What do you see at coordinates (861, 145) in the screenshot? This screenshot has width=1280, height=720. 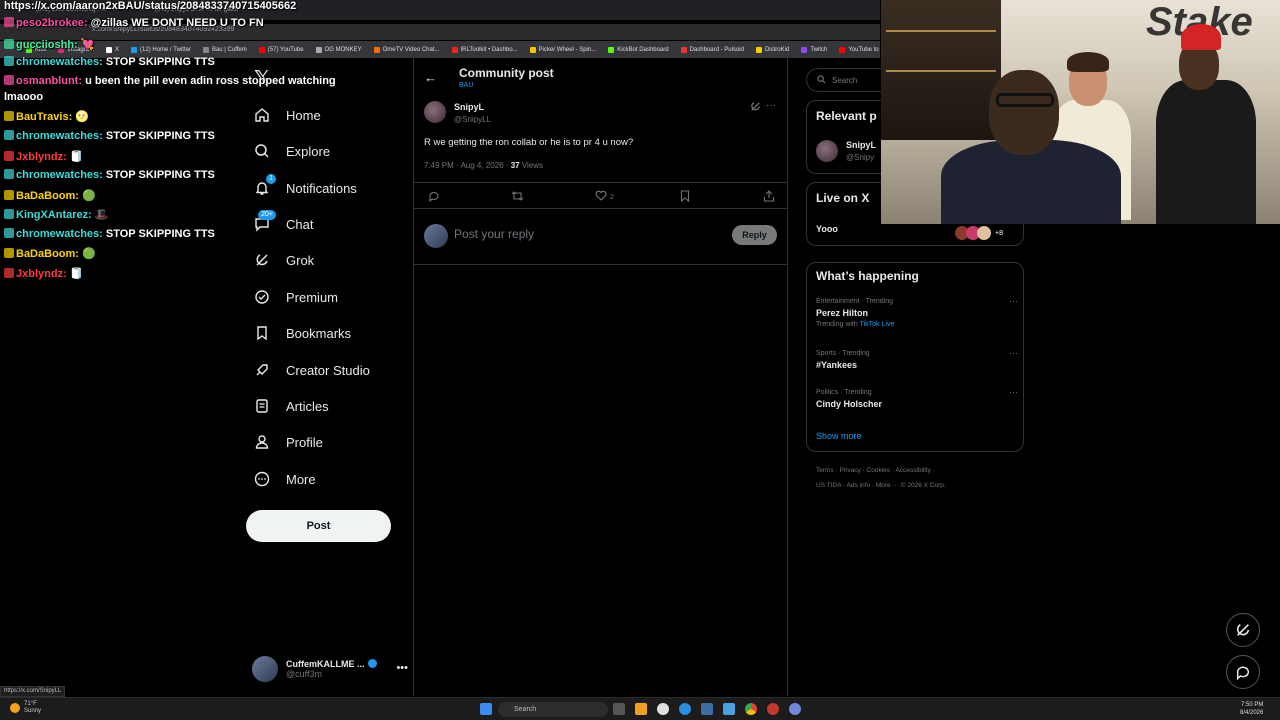 I see `relevant-name: SnipyL` at bounding box center [861, 145].